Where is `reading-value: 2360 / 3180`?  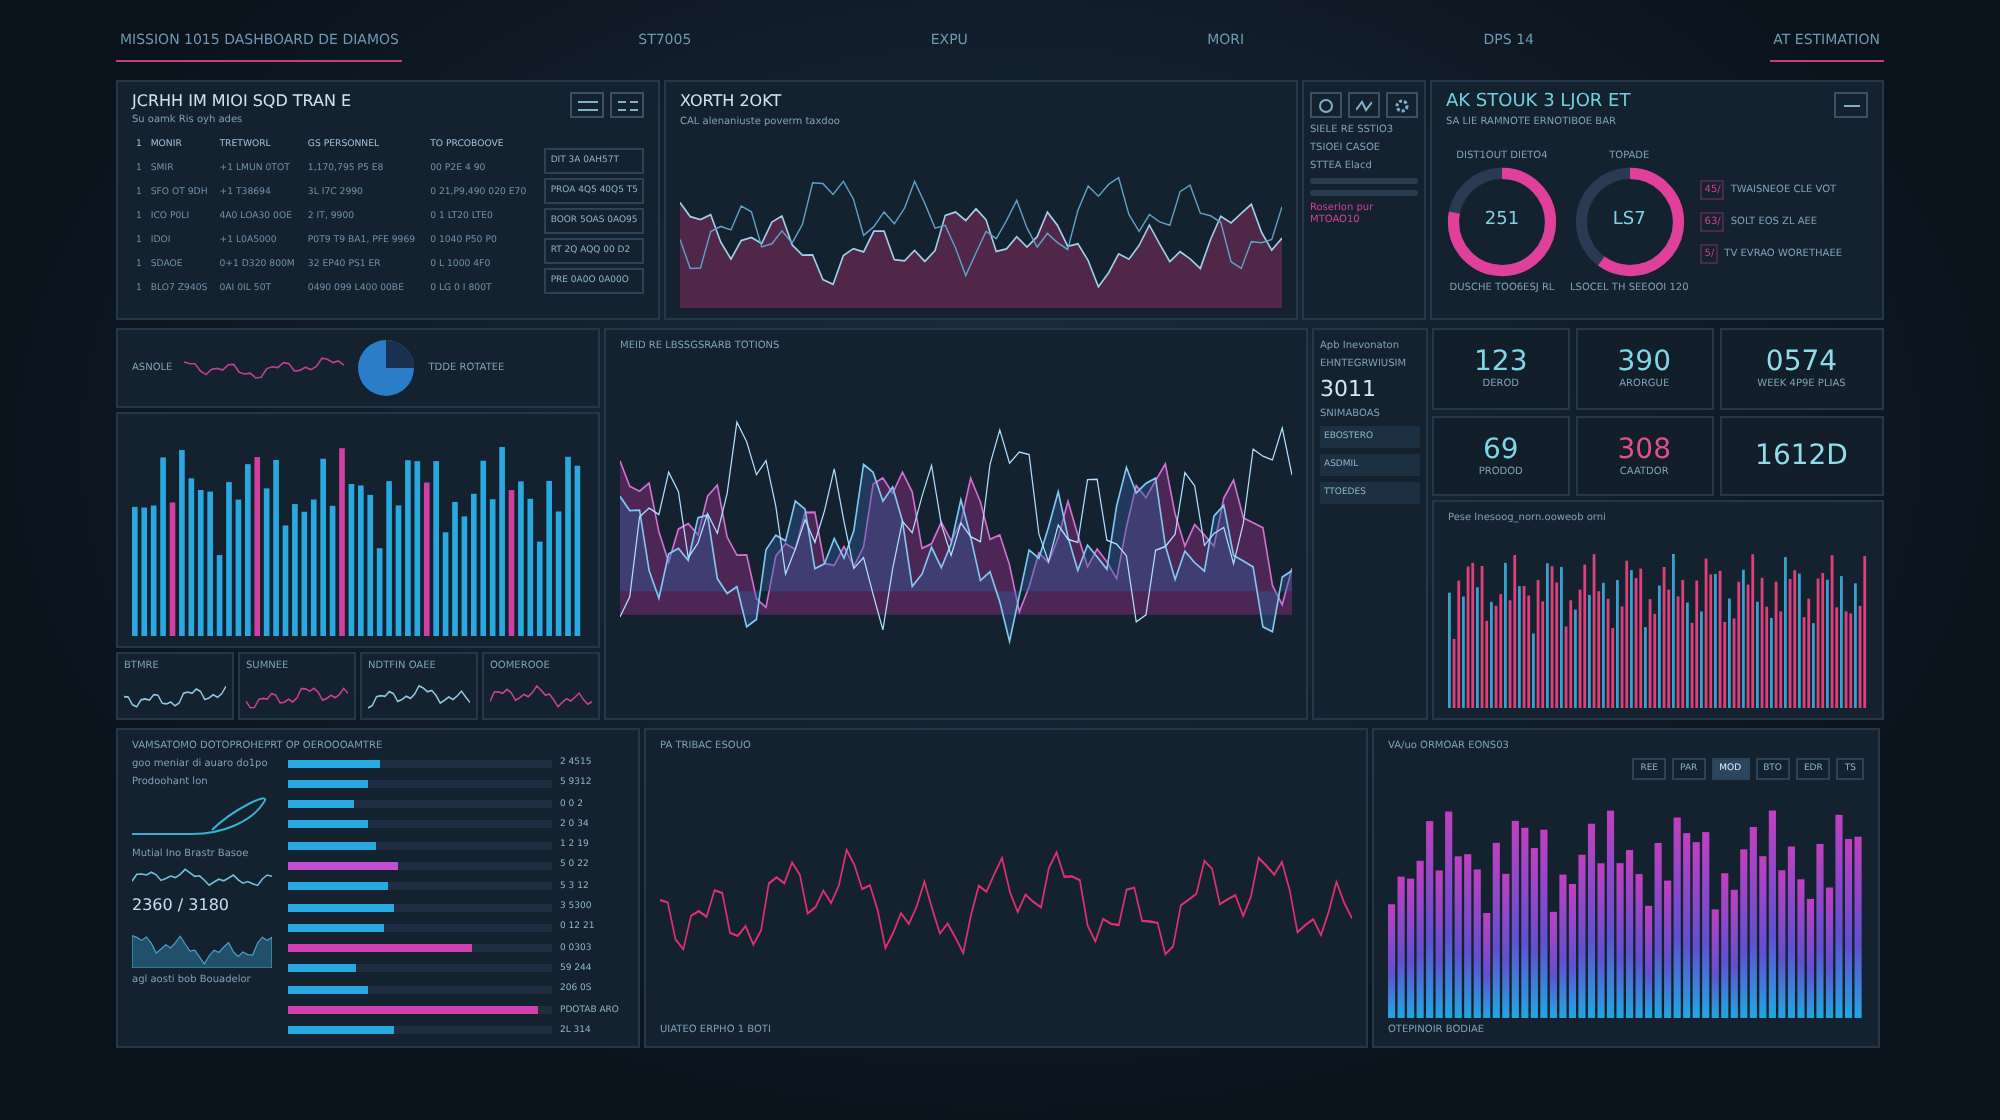 reading-value: 2360 / 3180 is located at coordinates (181, 905).